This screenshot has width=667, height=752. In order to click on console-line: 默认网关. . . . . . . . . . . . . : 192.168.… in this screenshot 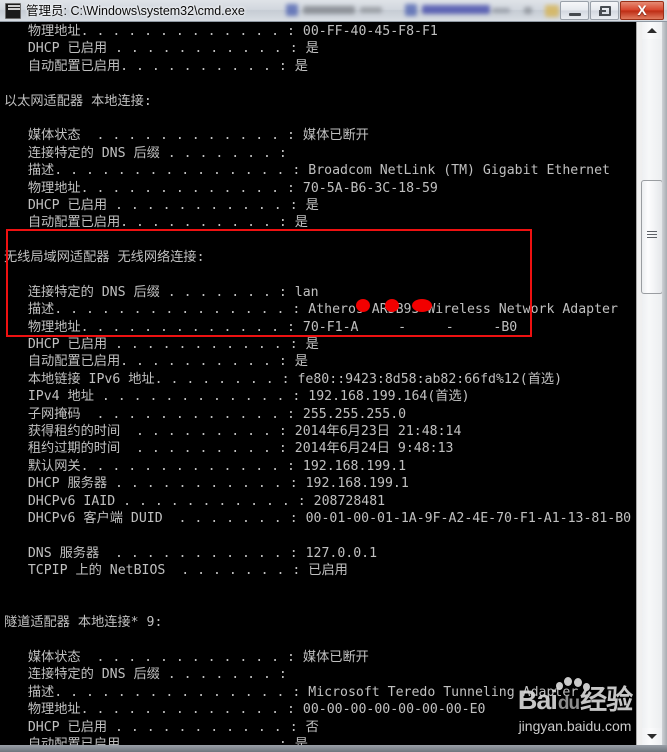, I will do `click(205, 466)`.